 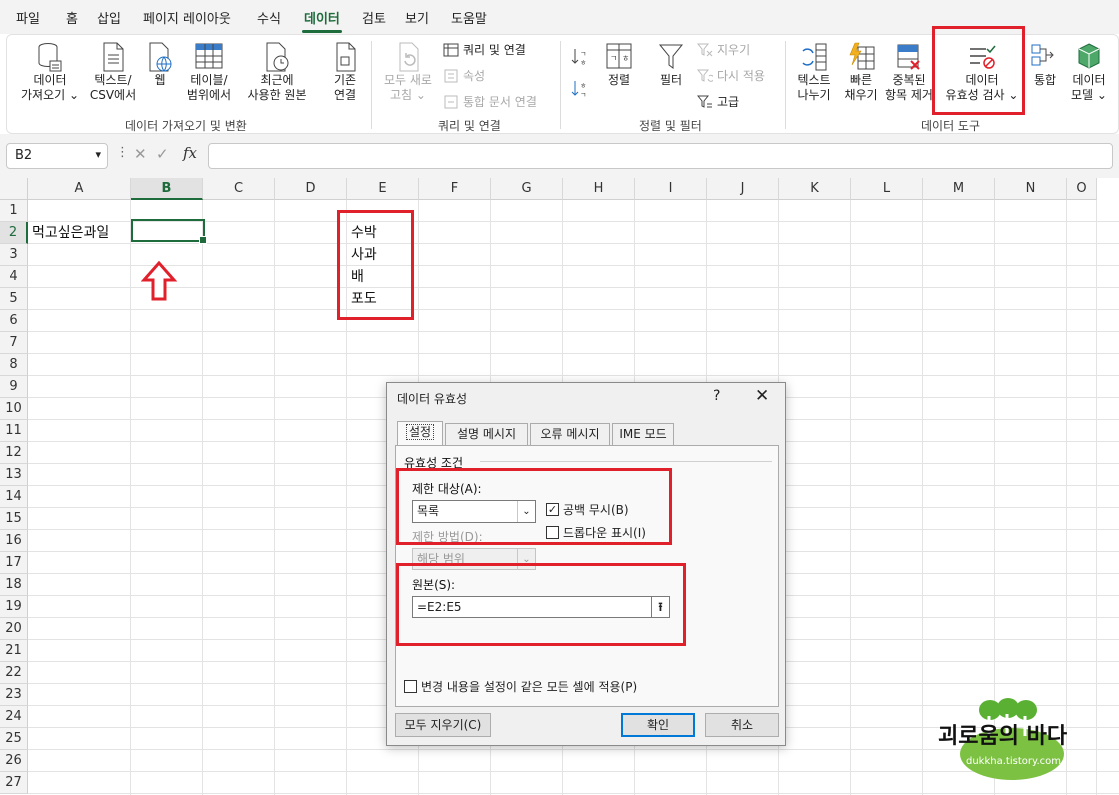 I want to click on consolidate-button: 통합, so click(x=1045, y=64).